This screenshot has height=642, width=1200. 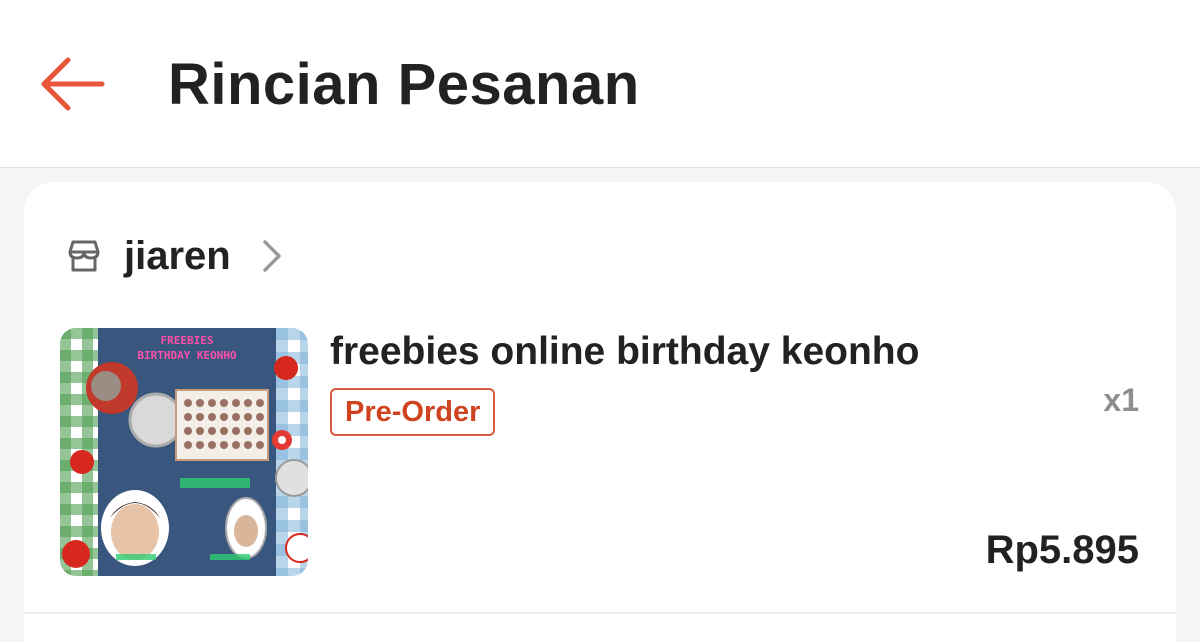 I want to click on price-label: Rp5.895, so click(x=1062, y=550).